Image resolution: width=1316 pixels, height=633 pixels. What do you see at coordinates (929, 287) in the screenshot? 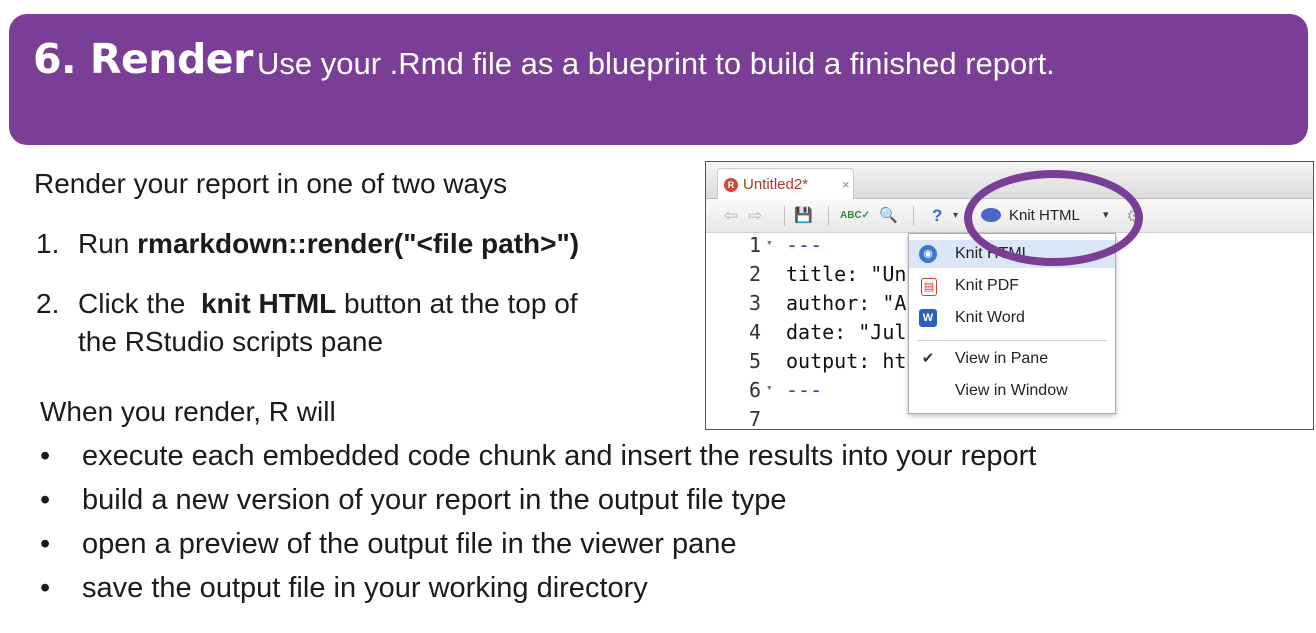
I see `pdf-icon: ▤` at bounding box center [929, 287].